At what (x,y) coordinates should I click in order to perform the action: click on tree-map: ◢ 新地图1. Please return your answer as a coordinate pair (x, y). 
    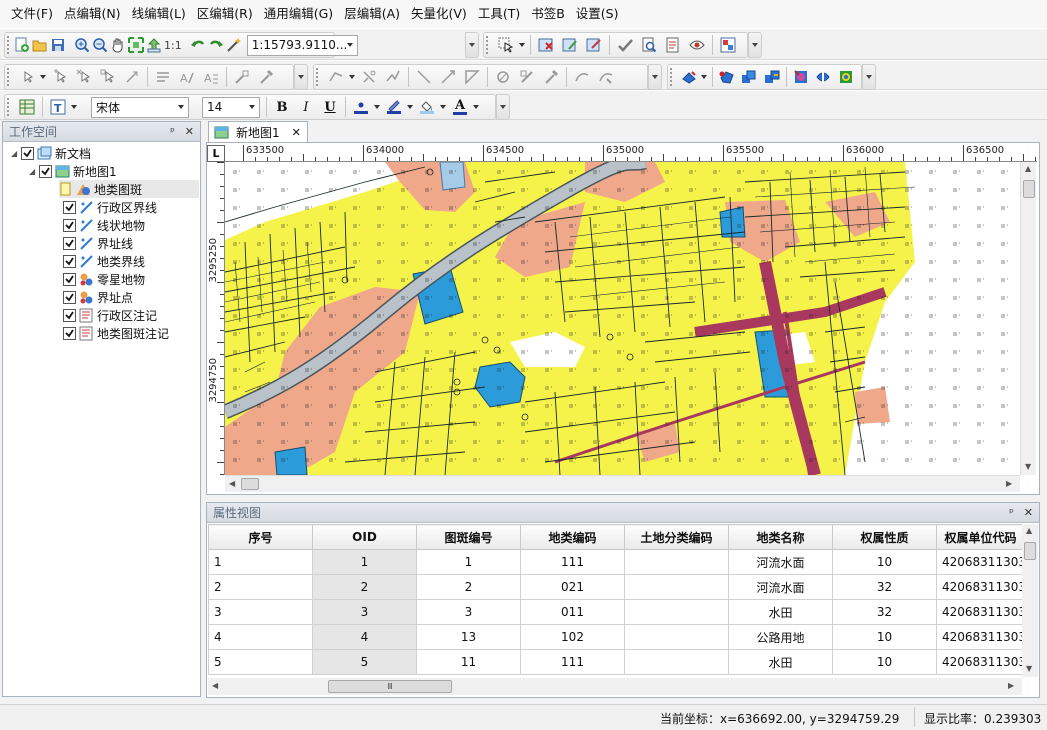
    Looking at the image, I should click on (73, 171).